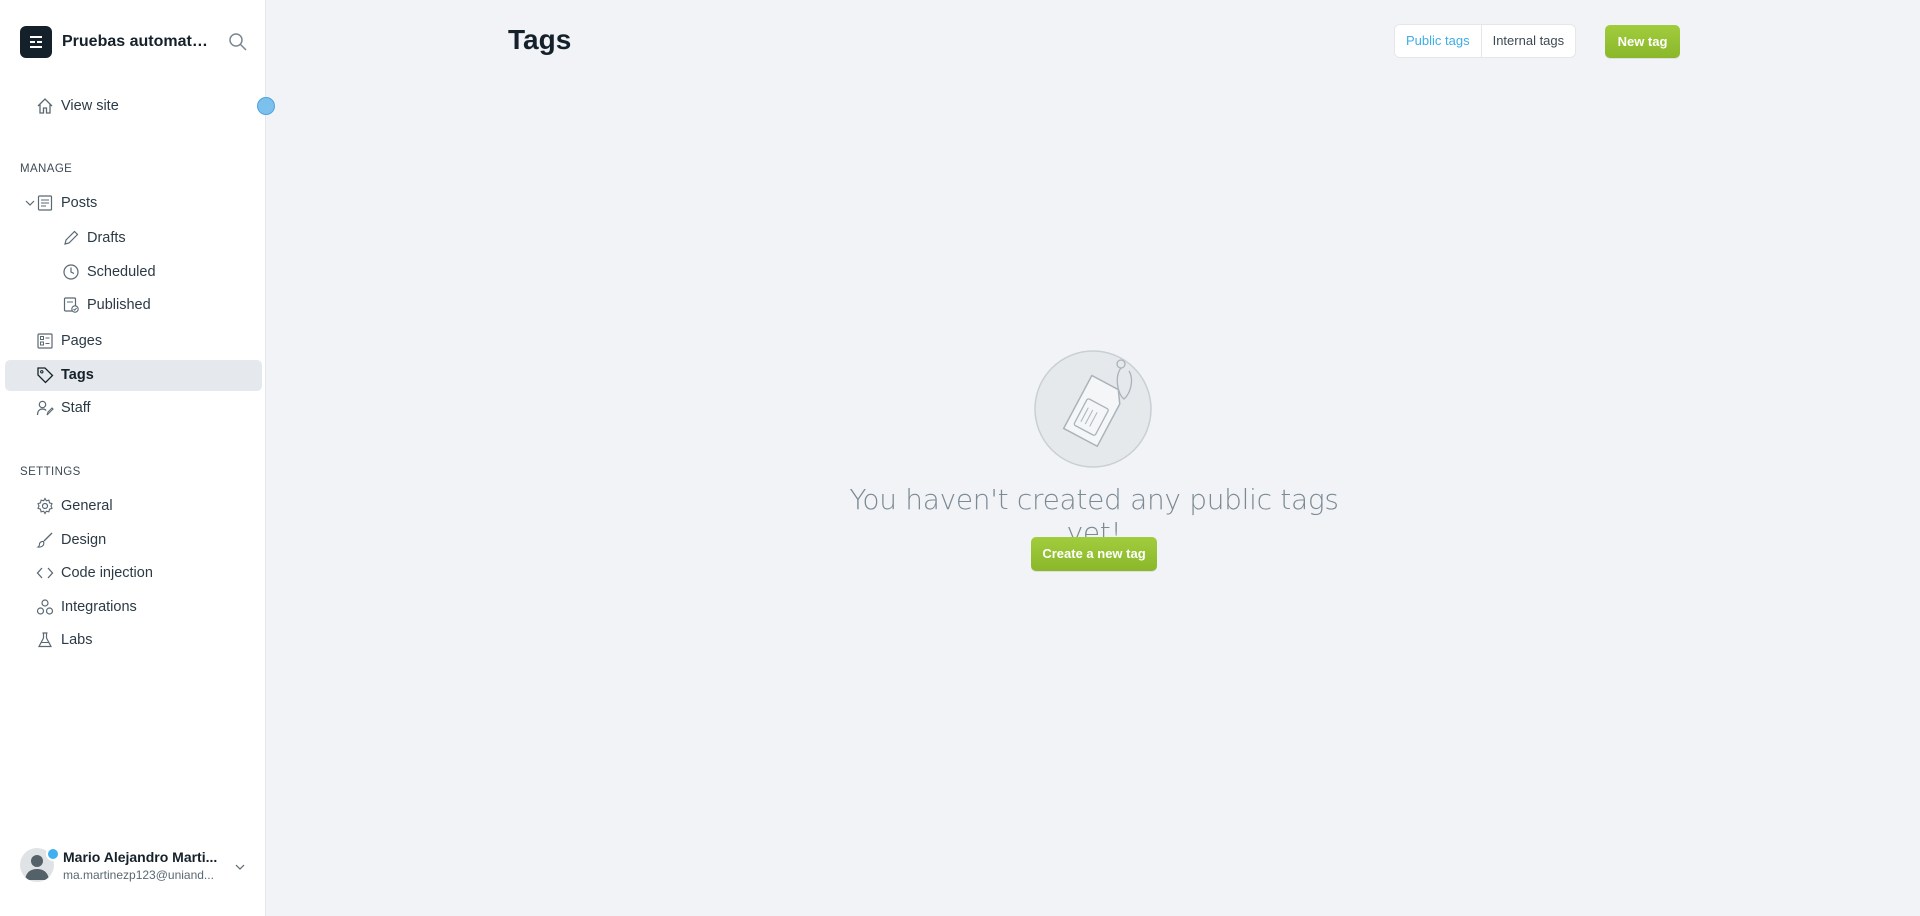 The image size is (1920, 916). Describe the element at coordinates (45, 573) in the screenshot. I see `code-icon` at that location.